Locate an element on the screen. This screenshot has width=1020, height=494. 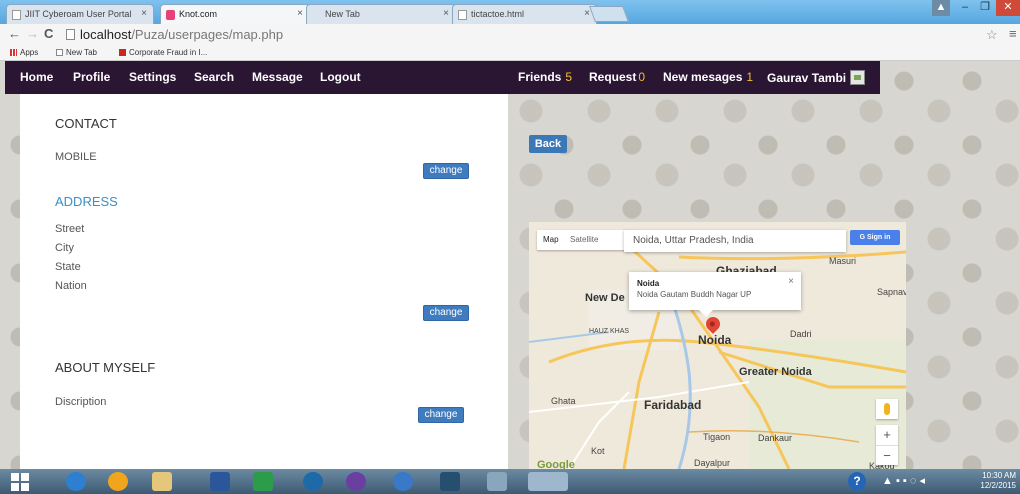
nav-request: Request 0 is located at coordinates (617, 77).